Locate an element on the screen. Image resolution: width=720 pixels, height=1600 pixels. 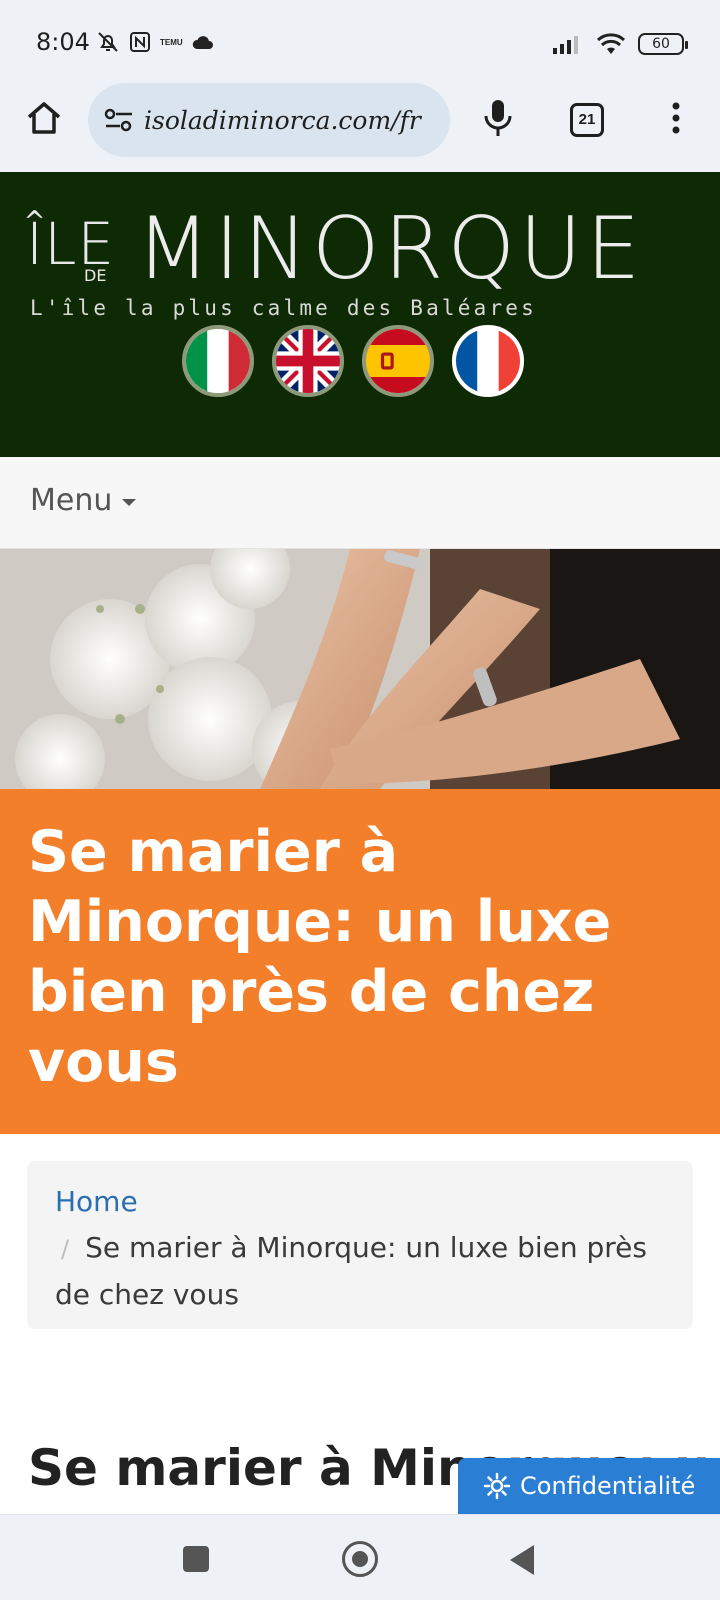
privacy-settings-button: Confidentialité is located at coordinates (589, 1486).